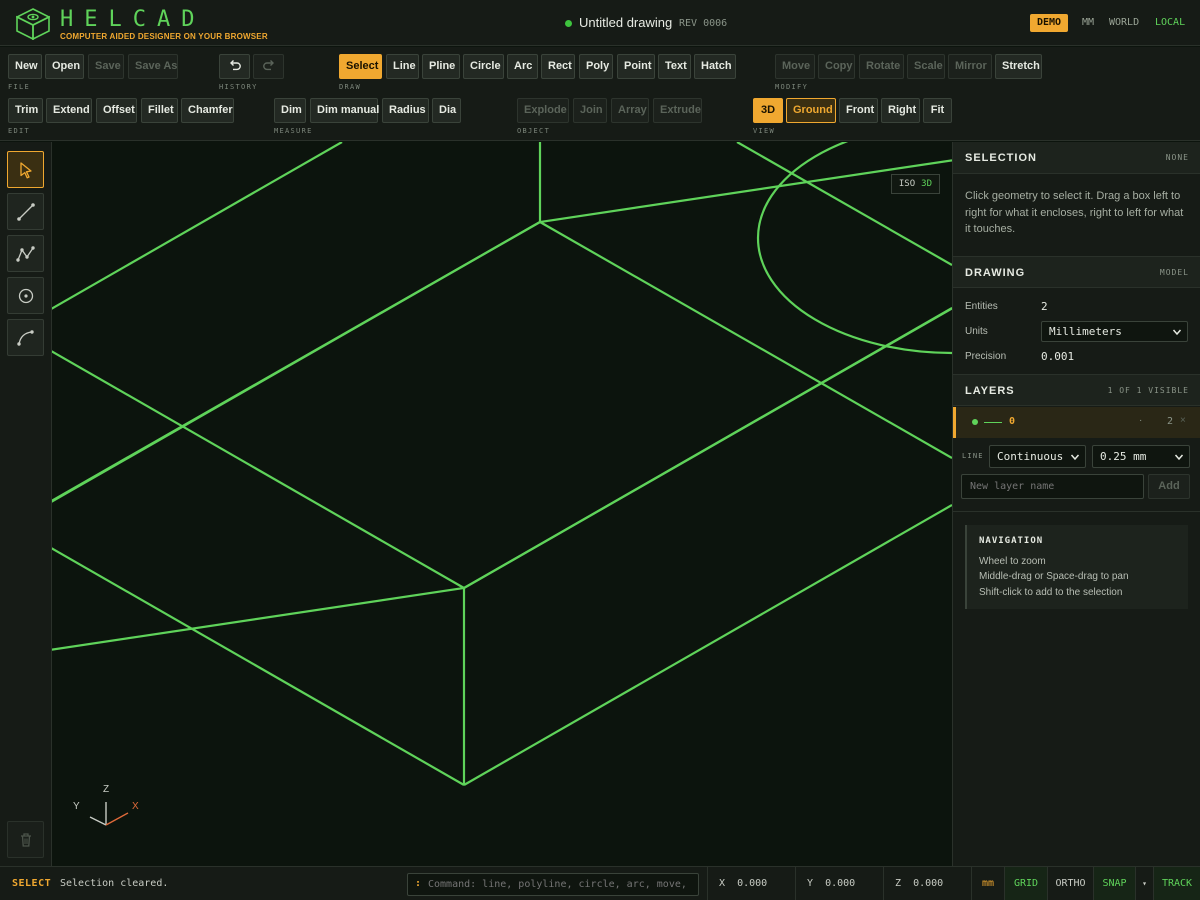  What do you see at coordinates (1076, 422) in the screenshot?
I see `layer-row: 0 · 2 ×` at bounding box center [1076, 422].